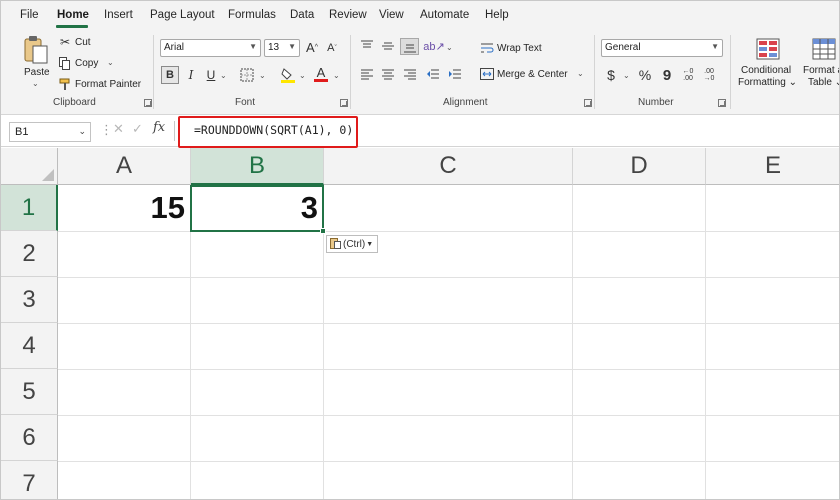 This screenshot has height=500, width=840. What do you see at coordinates (302, 75) in the screenshot?
I see `fill-color-dropdown-icon: ⌄` at bounding box center [302, 75].